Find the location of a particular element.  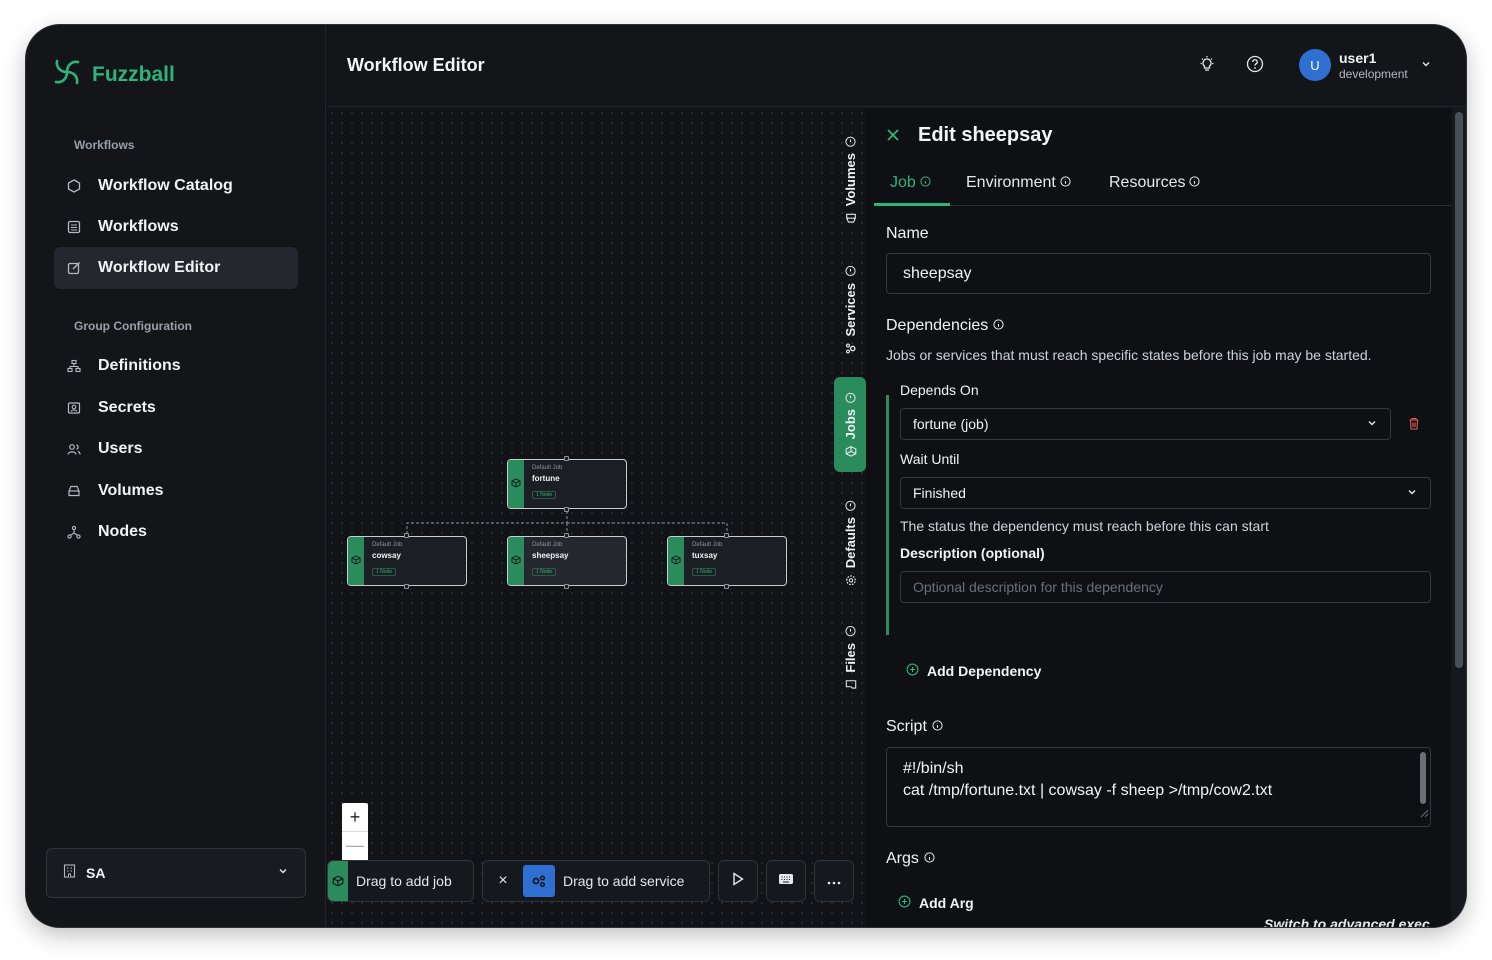

play-icon is located at coordinates (738, 881).